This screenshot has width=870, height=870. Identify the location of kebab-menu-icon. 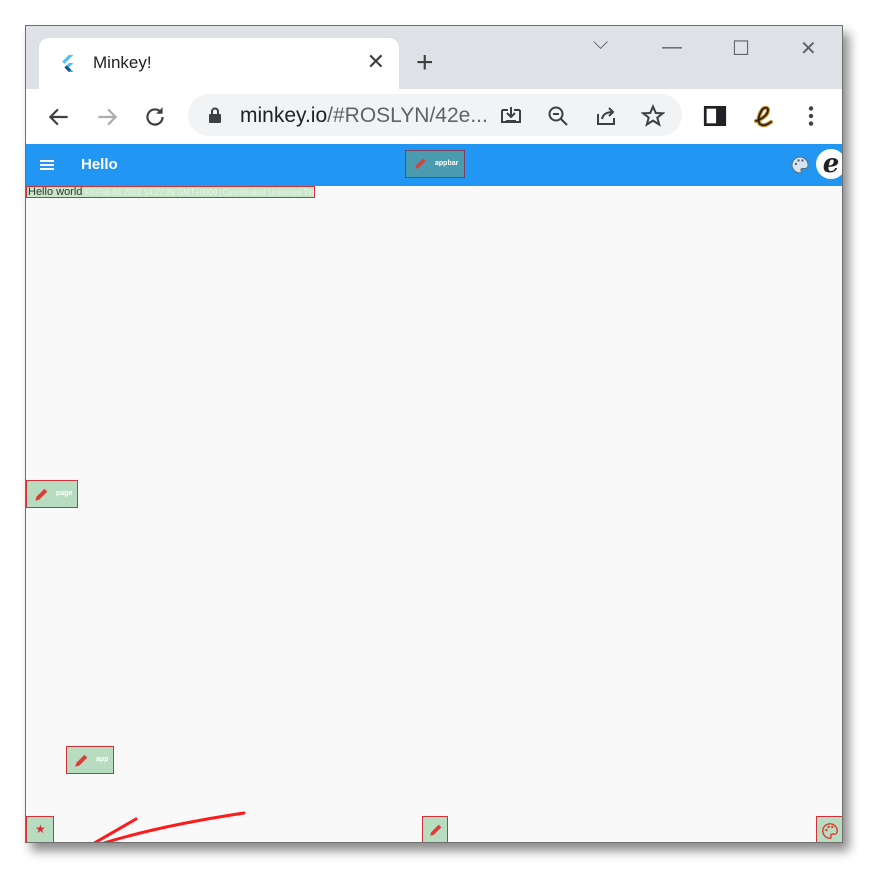
(811, 116).